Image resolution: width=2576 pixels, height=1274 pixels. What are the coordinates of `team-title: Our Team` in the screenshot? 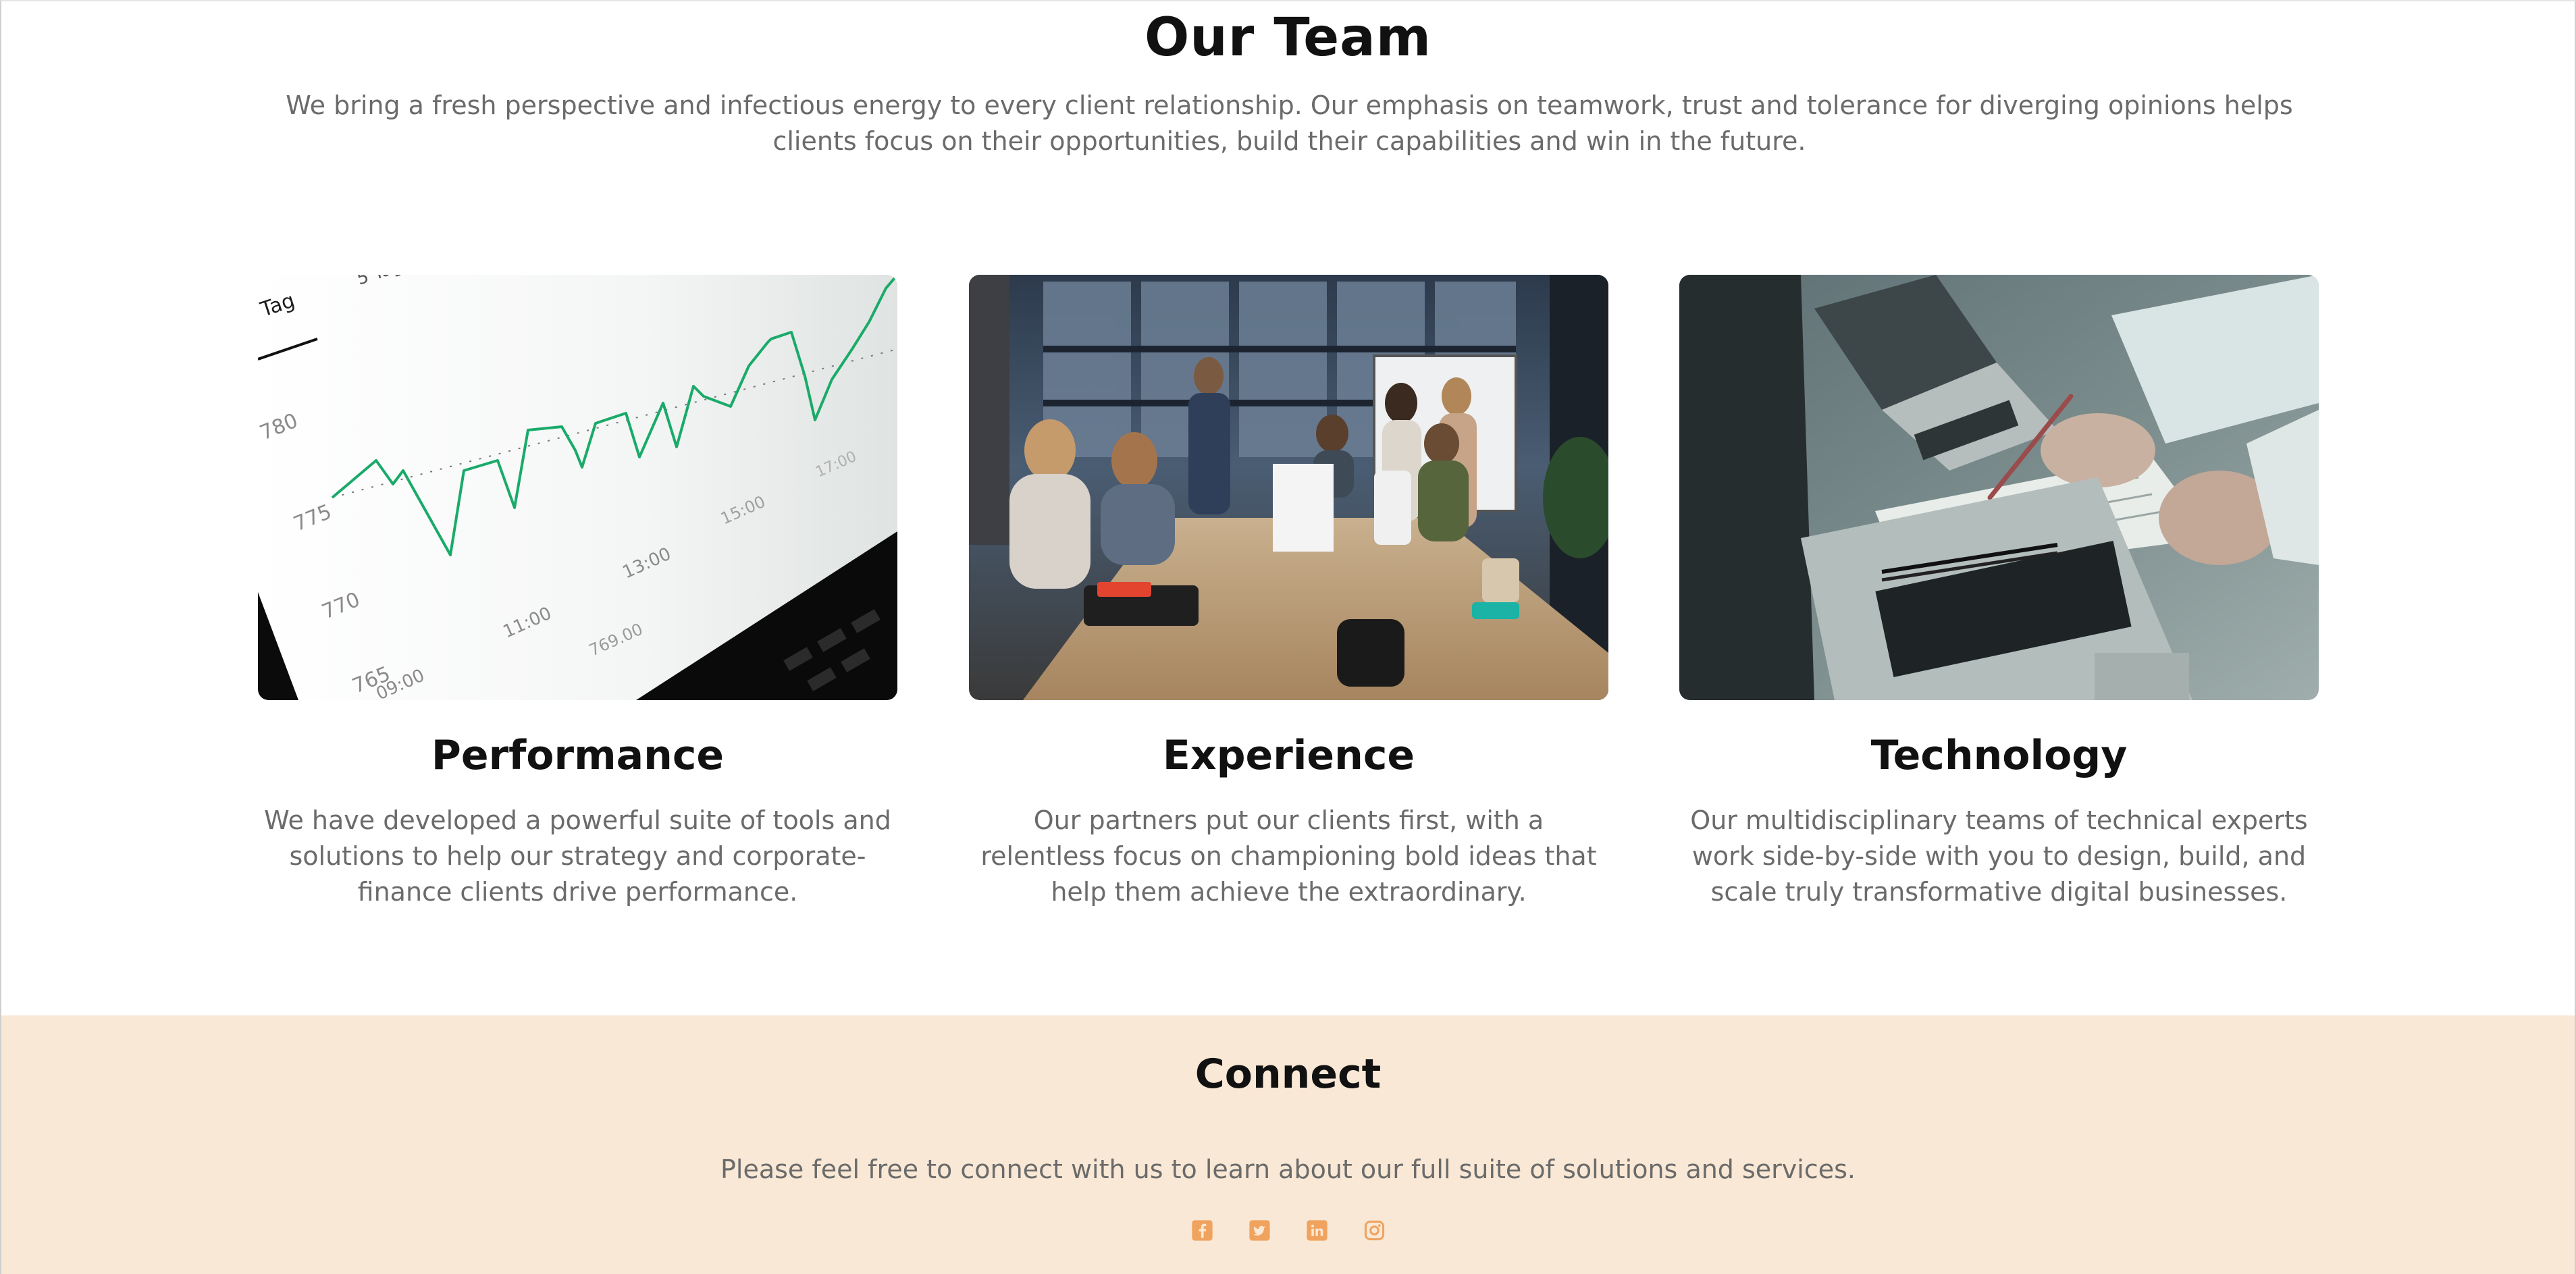 It's located at (1288, 37).